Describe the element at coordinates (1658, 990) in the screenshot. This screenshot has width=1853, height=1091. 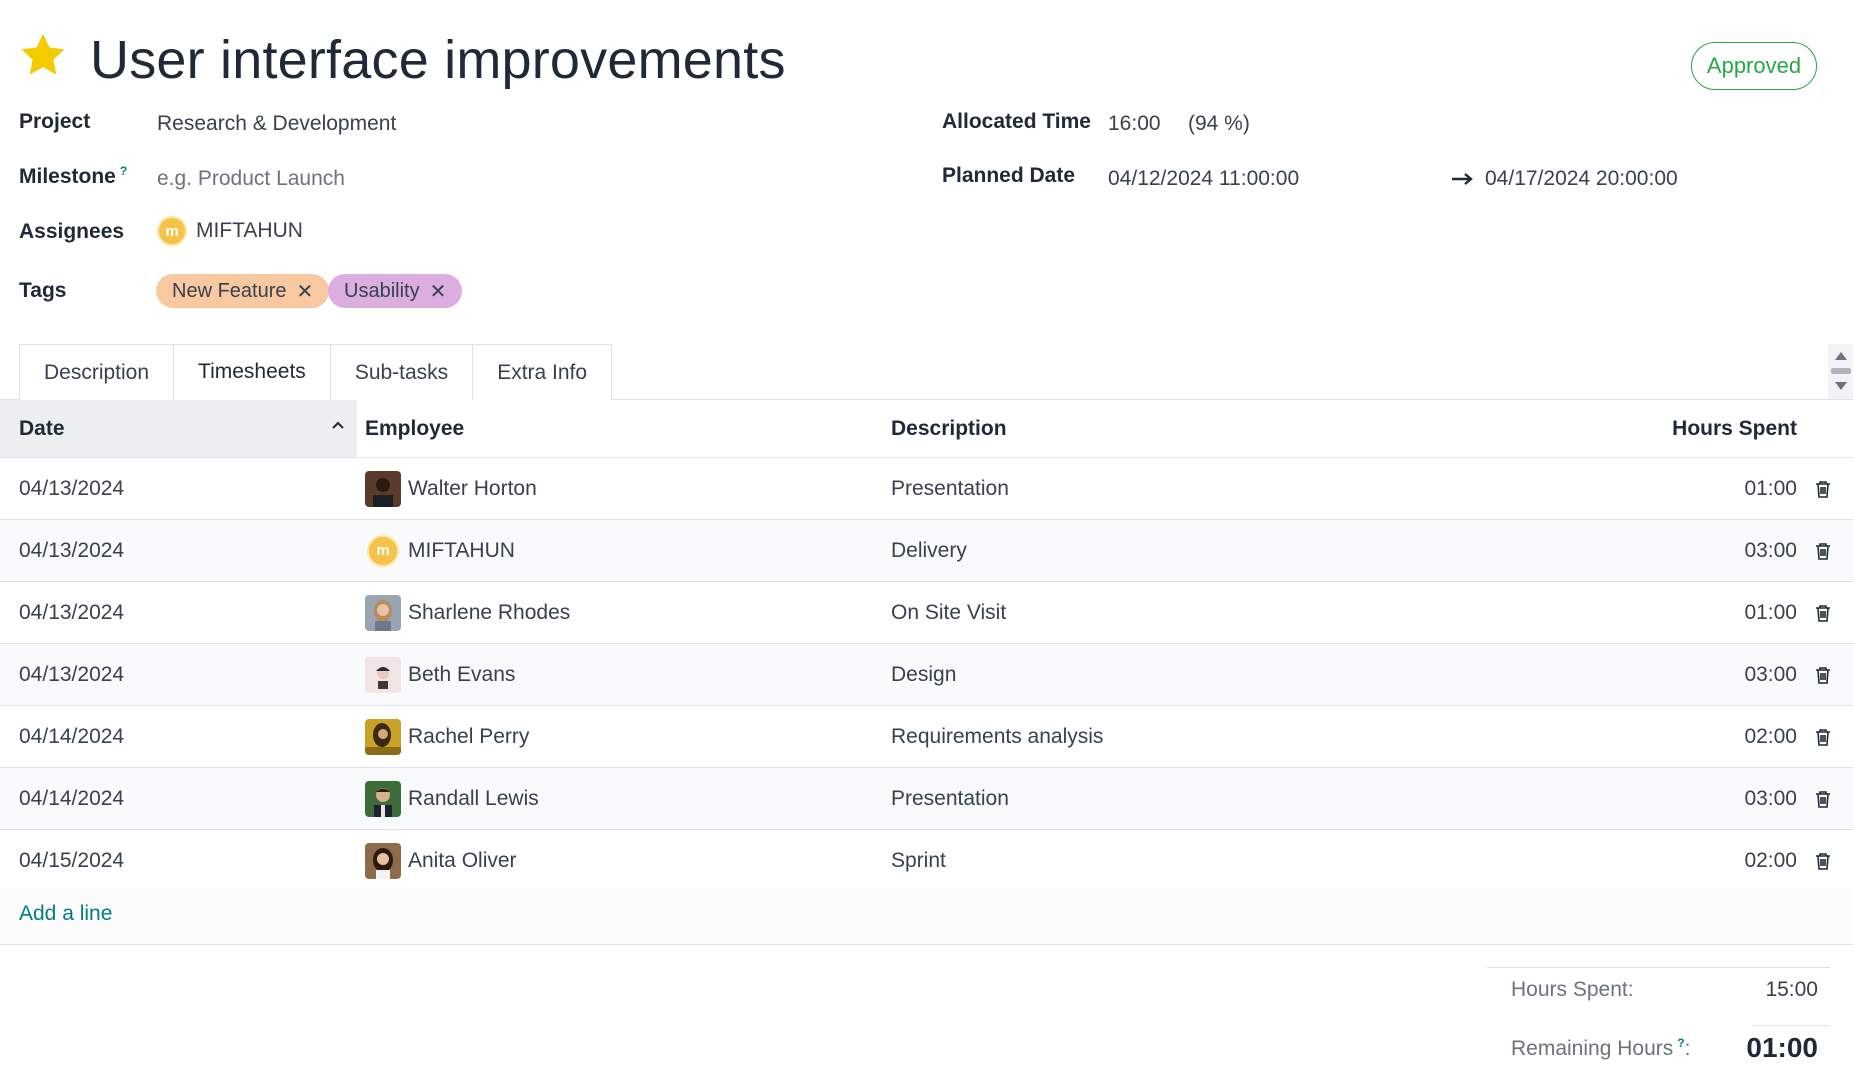
I see `hours-spent-total: Hours Spent: 15:00` at that location.